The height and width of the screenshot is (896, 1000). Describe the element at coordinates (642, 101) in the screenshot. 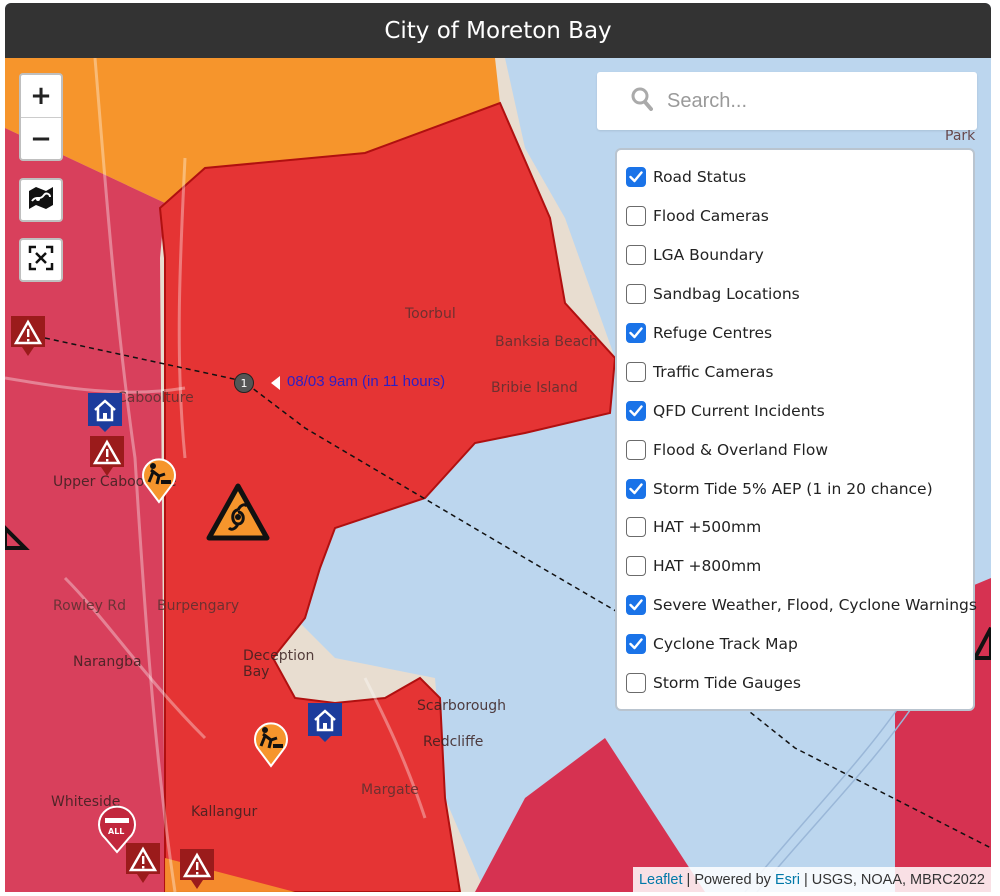

I see `search-icon` at that location.